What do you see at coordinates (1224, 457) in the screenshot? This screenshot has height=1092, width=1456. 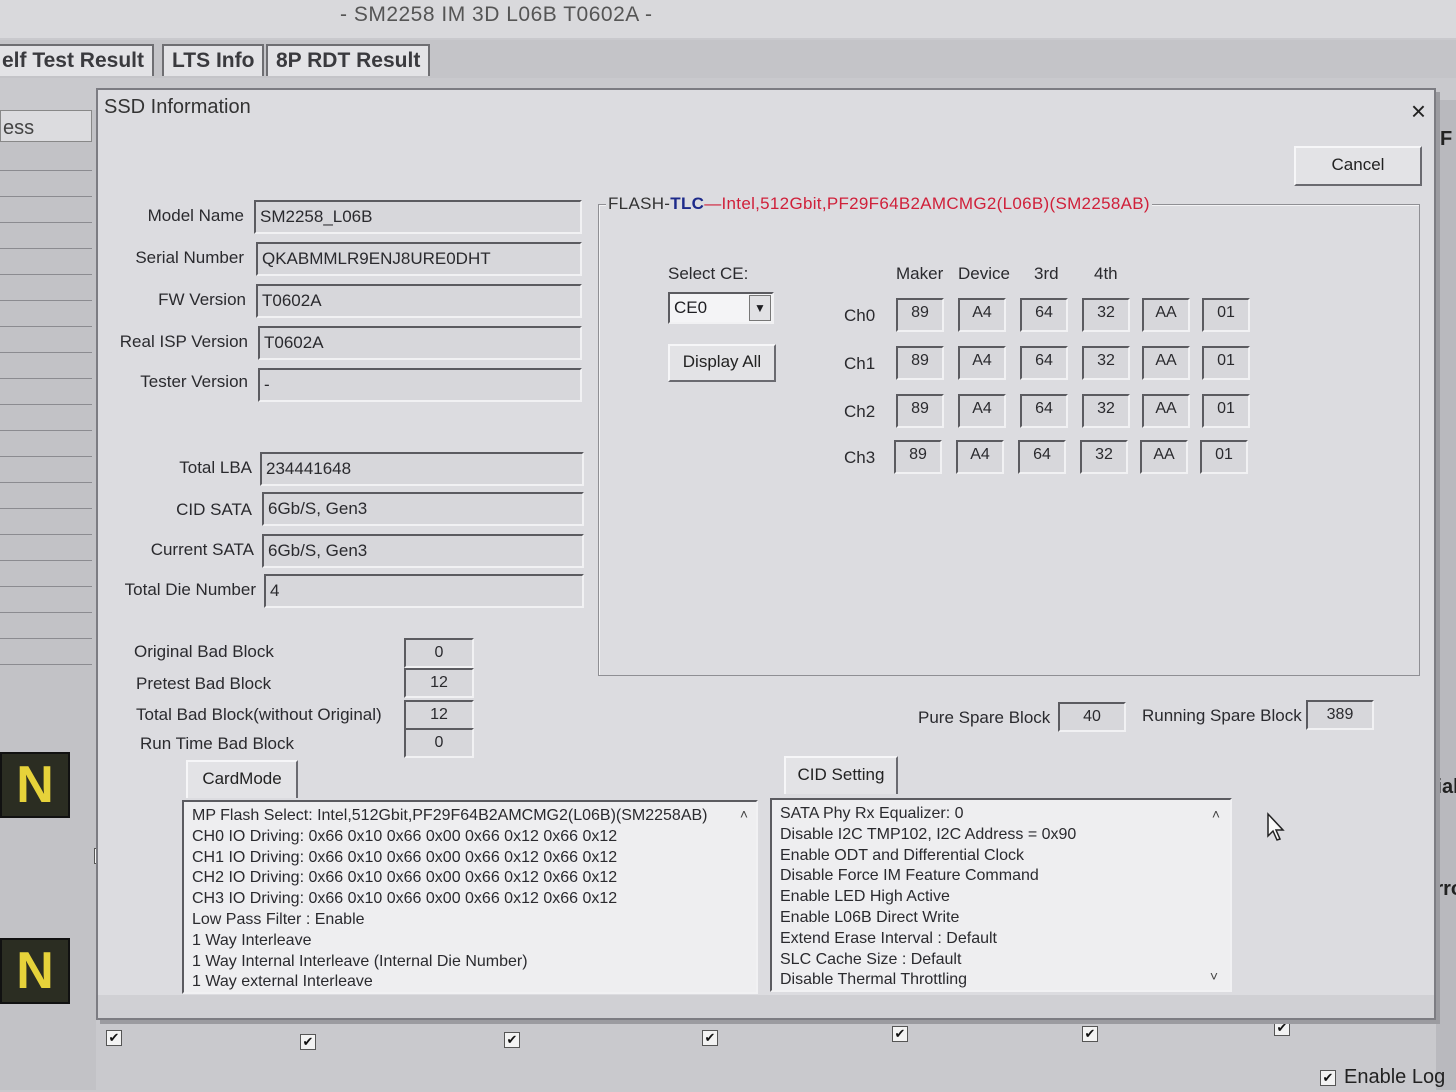 I see `ch3-id-cell: 01` at bounding box center [1224, 457].